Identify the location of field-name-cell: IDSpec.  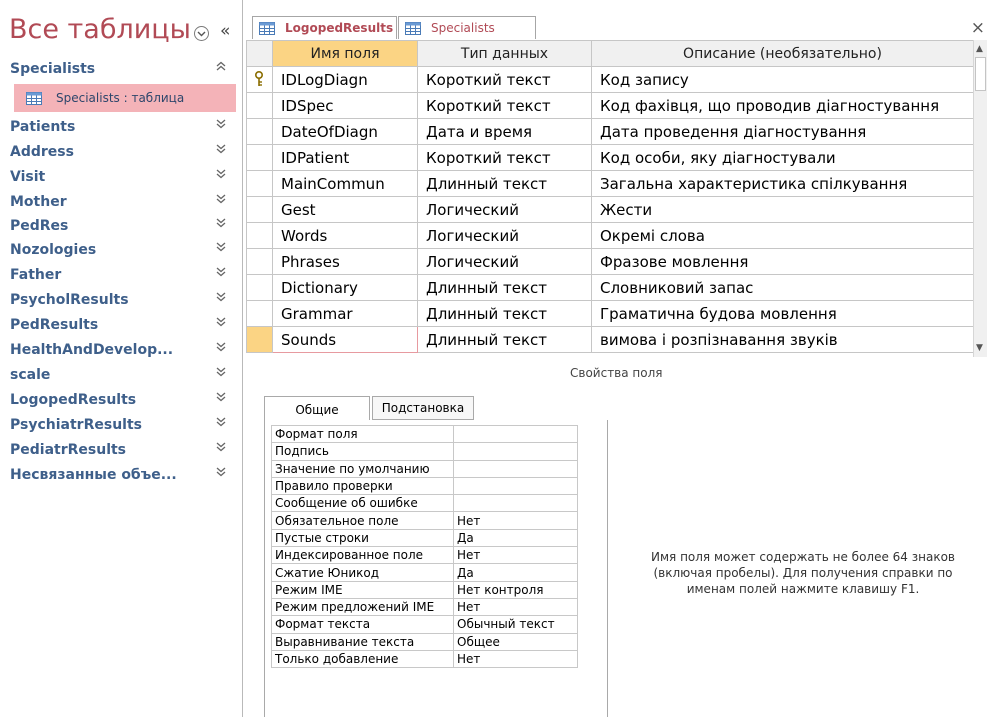
(345, 105).